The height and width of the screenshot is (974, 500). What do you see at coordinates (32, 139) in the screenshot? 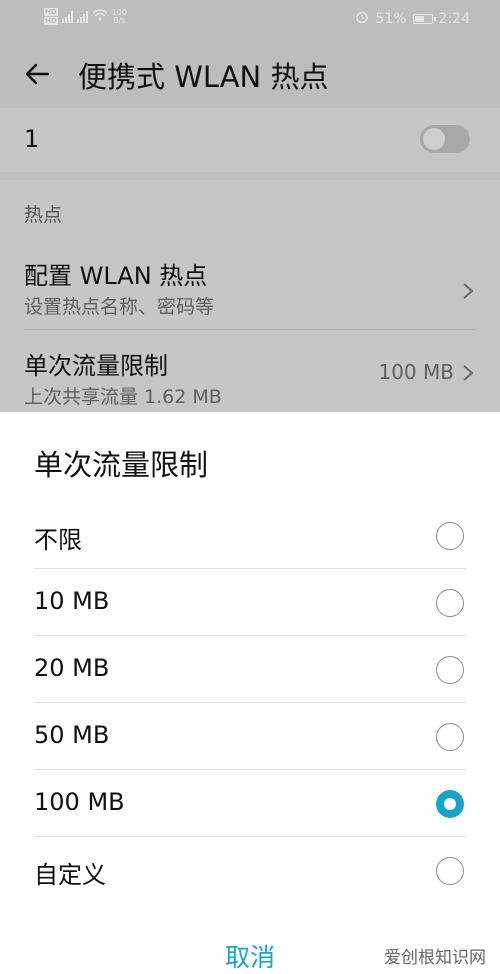
I see `hotspot-toggle-label: 1` at bounding box center [32, 139].